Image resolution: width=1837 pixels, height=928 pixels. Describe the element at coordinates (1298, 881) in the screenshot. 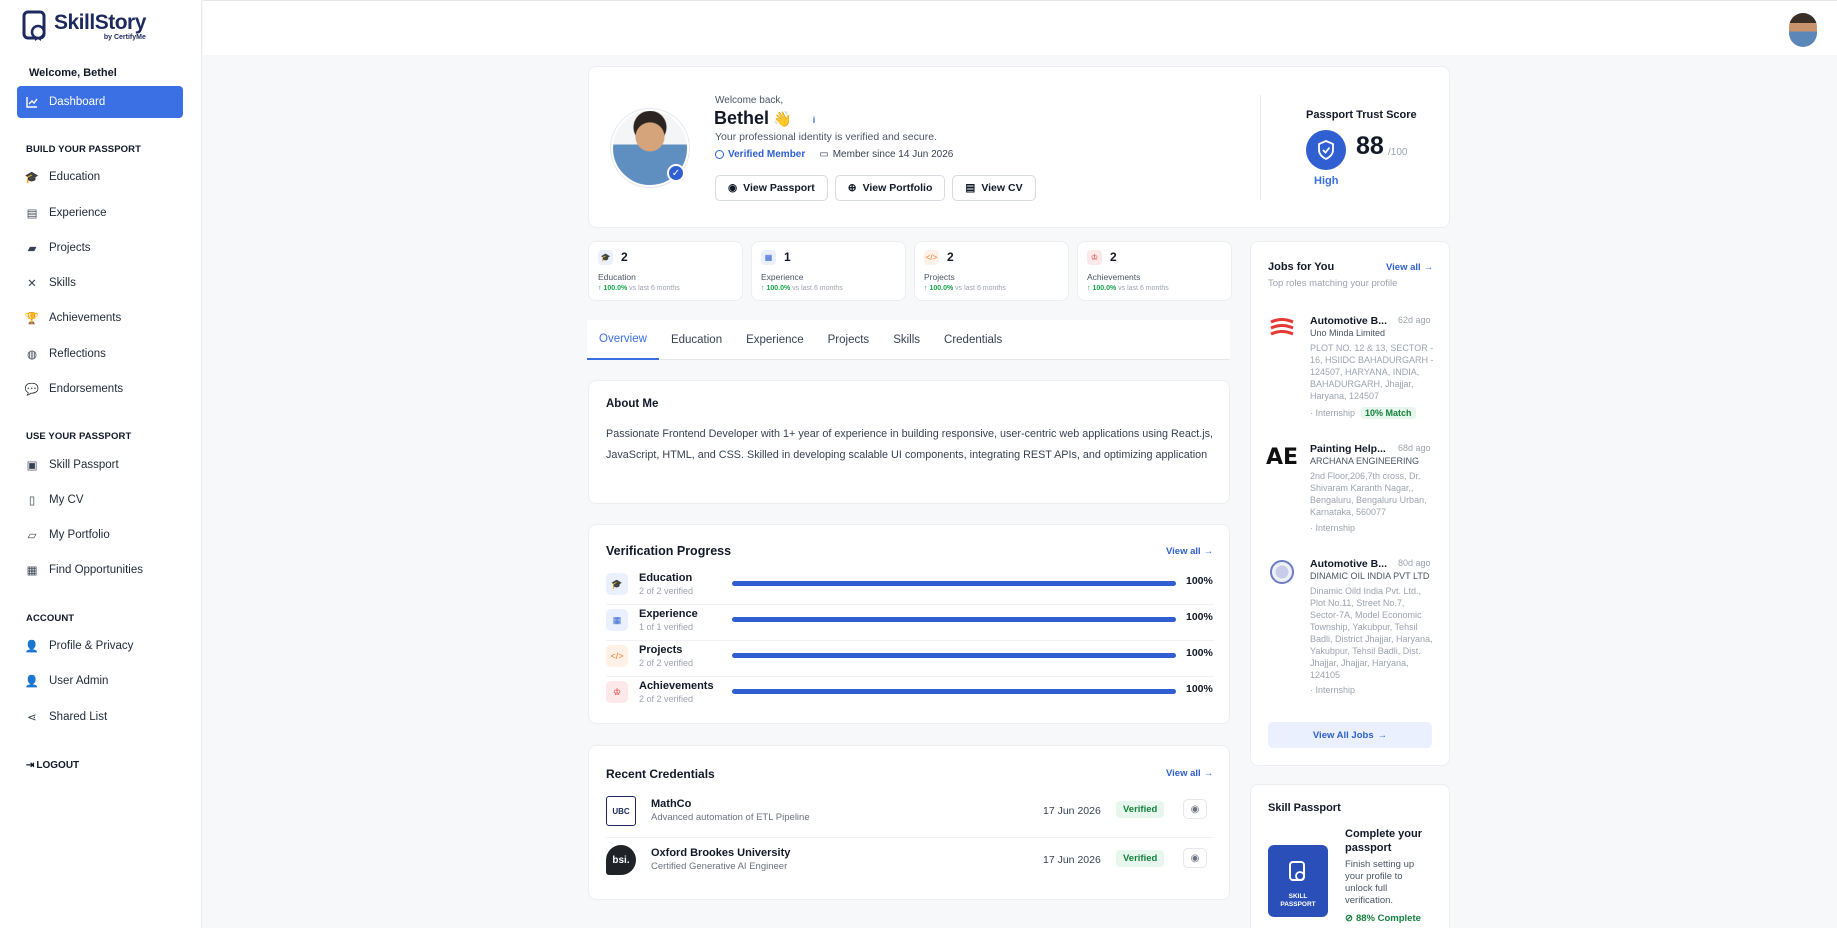

I see `passport-card-image: SKILL PASSPORT` at that location.